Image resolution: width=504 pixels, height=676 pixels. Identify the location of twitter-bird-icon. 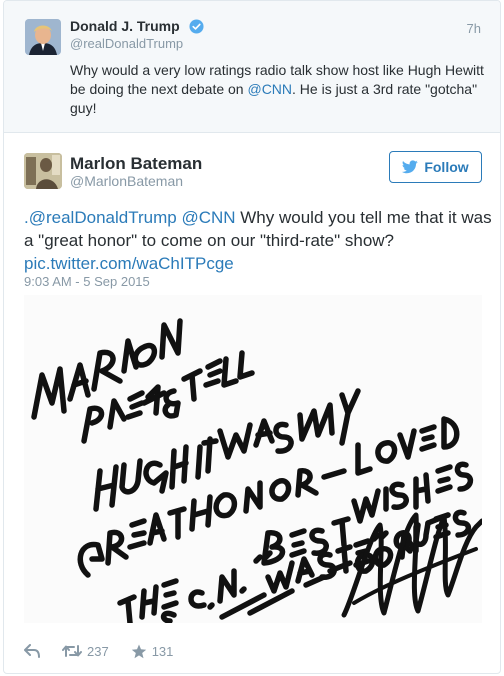
(410, 167).